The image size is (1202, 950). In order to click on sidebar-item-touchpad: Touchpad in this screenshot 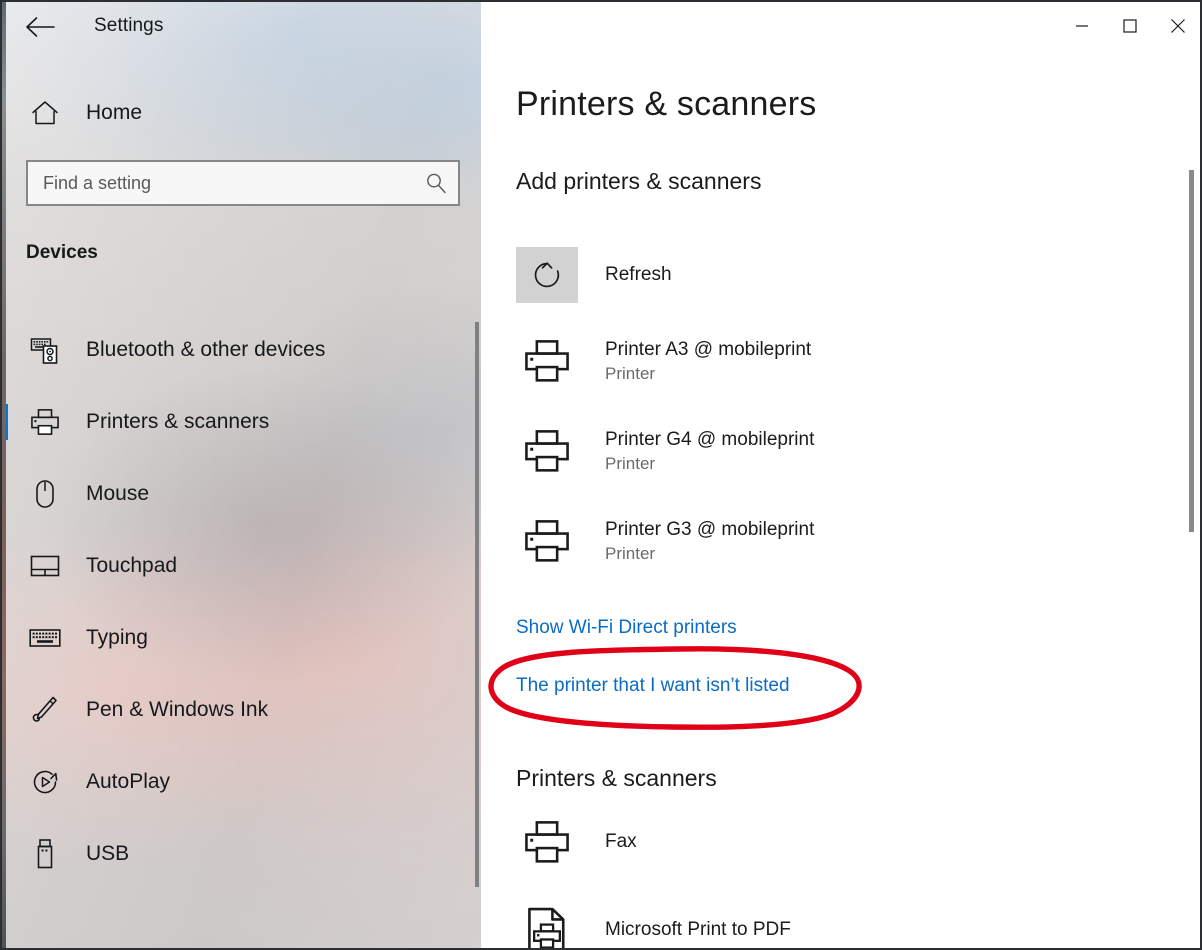, I will do `click(241, 566)`.